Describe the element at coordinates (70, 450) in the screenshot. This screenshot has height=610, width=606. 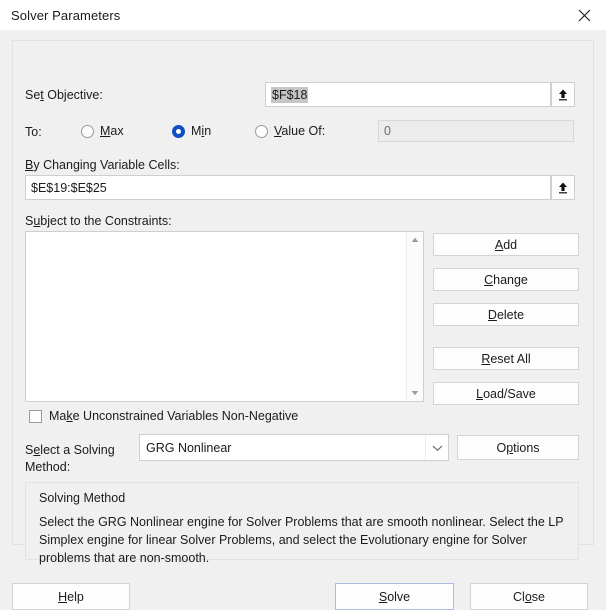
I see `solving-method-label-line1: Select a Solving` at that location.